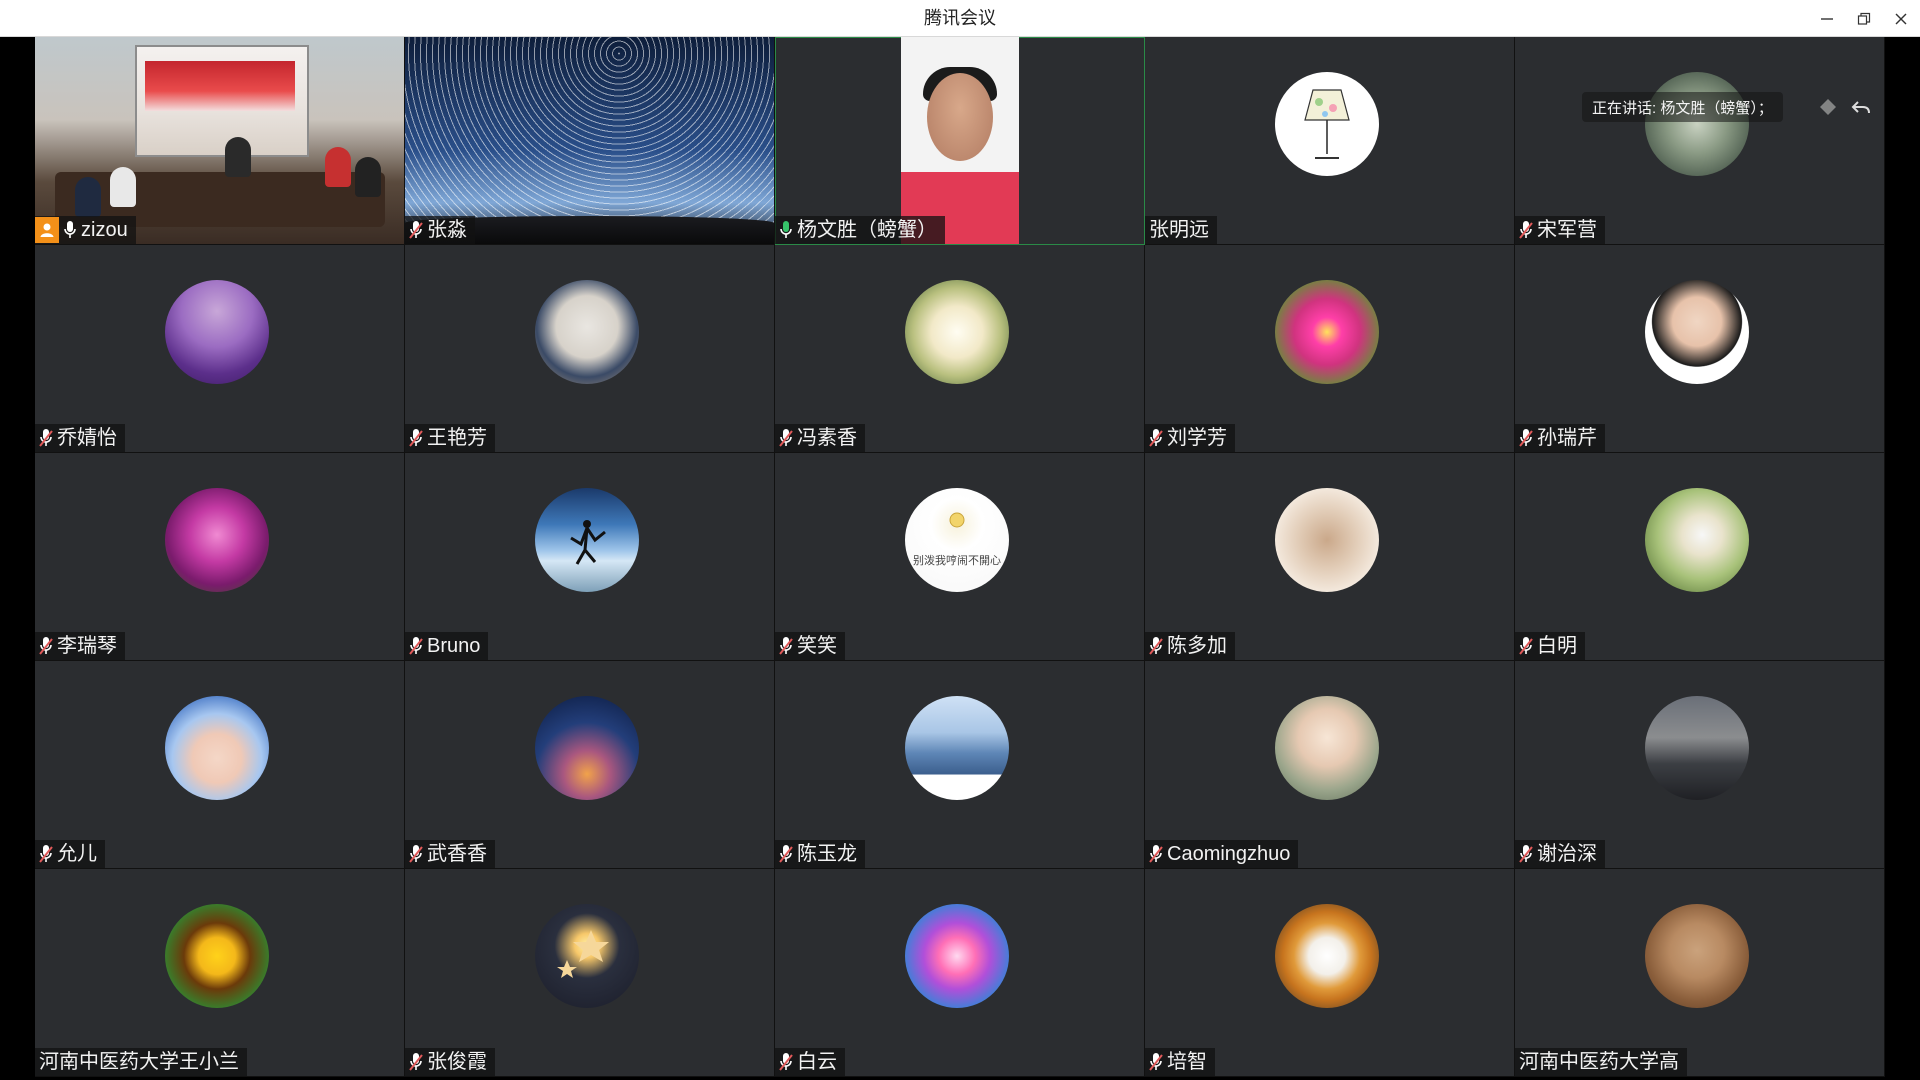  I want to click on participant-tile-wangyanfang: 王艳芳, so click(590, 349).